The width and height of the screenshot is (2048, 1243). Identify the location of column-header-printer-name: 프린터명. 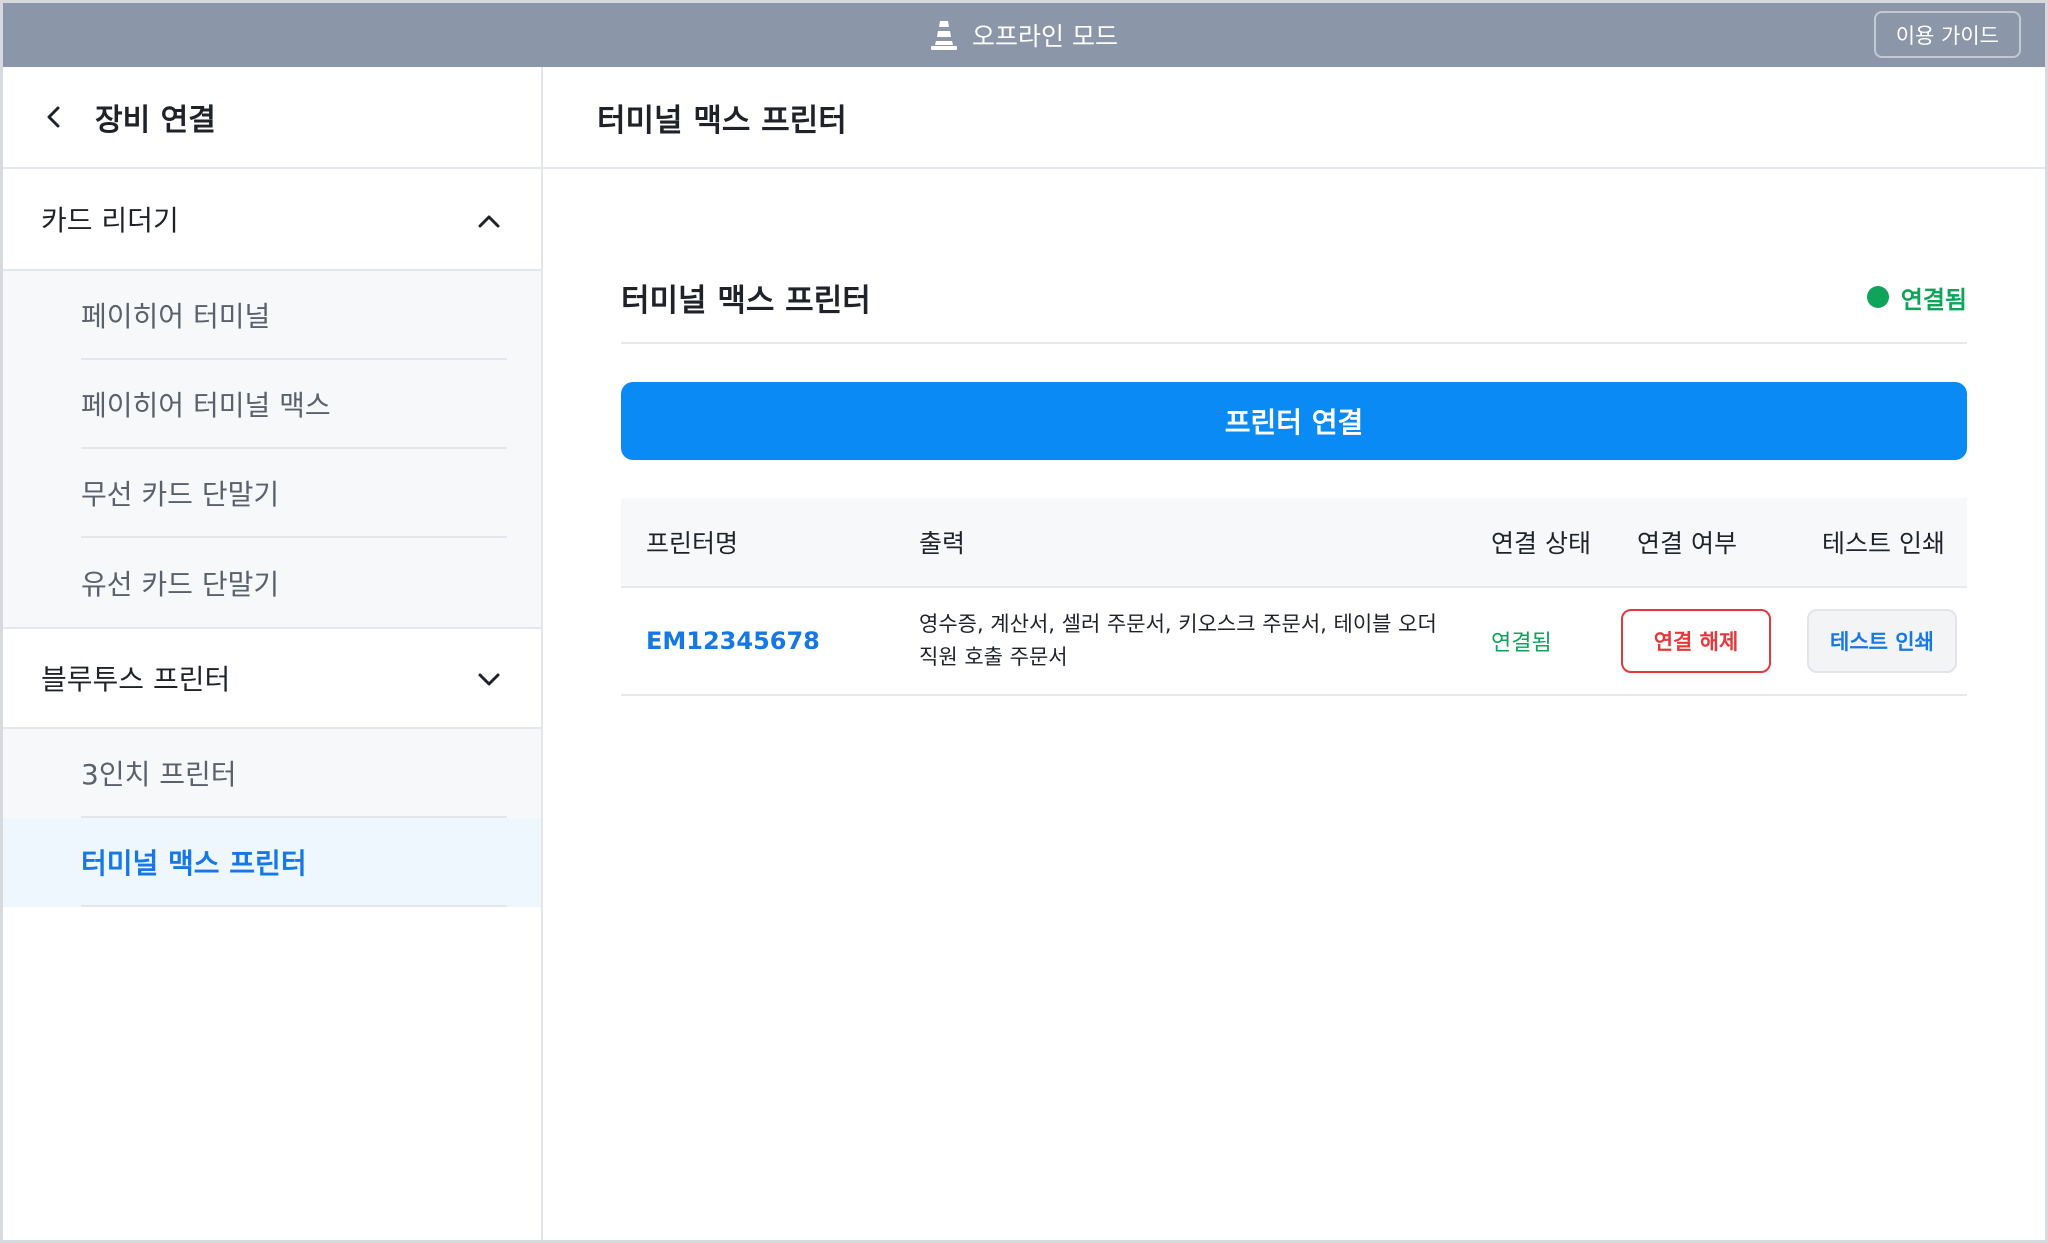
(692, 543).